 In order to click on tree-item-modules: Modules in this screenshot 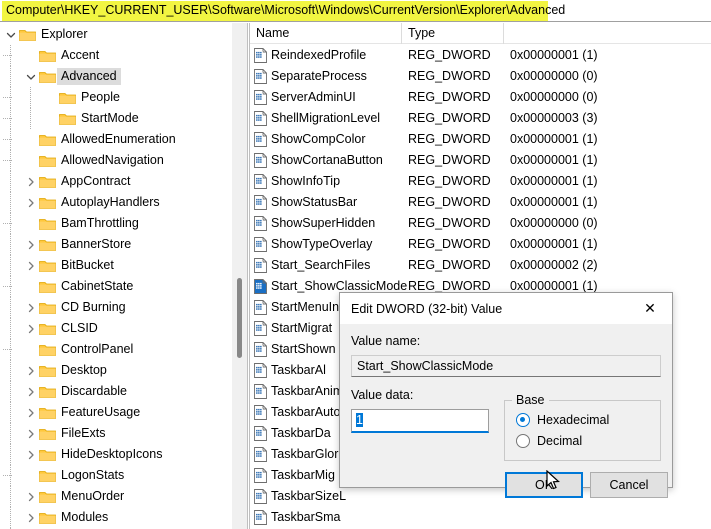, I will do `click(116, 517)`.